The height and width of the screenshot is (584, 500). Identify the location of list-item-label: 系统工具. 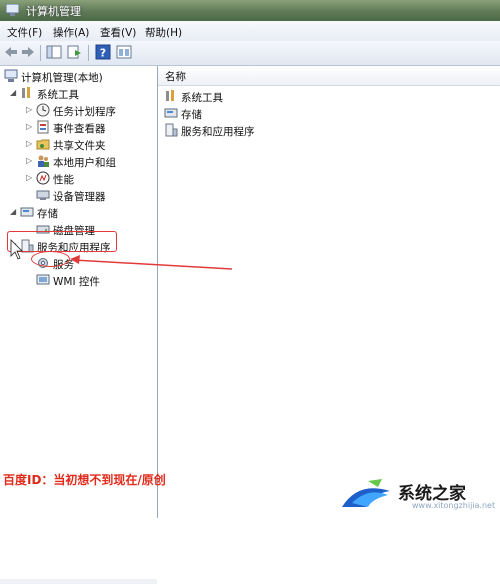
(202, 98).